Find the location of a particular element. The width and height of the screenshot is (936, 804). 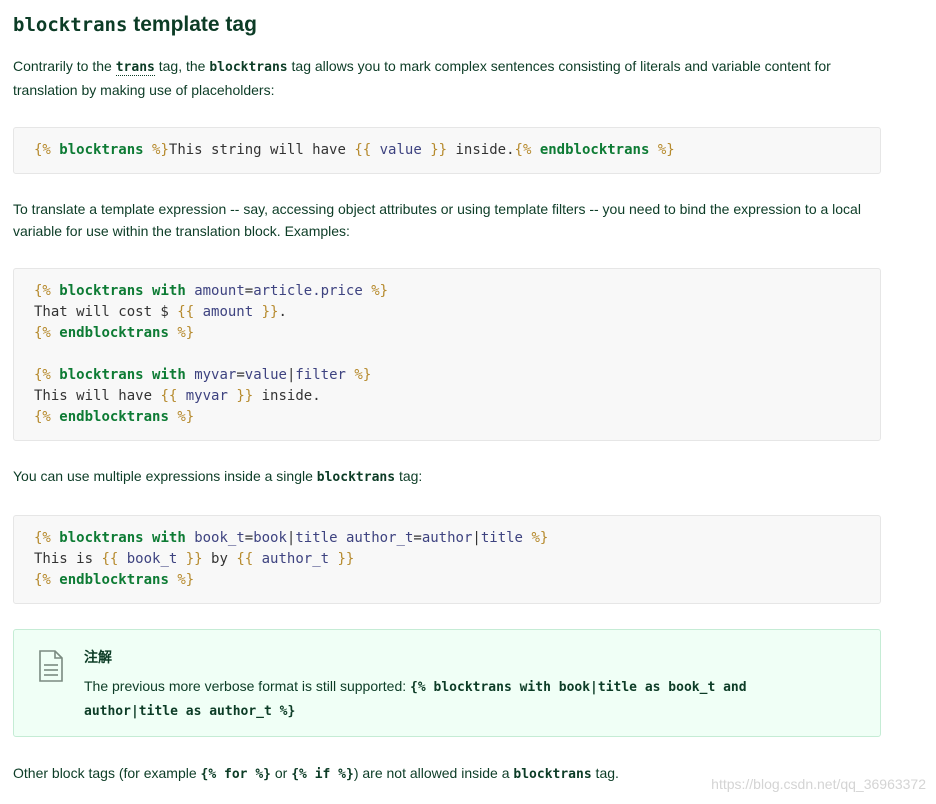

code-token: This string will have is located at coordinates (261, 150).